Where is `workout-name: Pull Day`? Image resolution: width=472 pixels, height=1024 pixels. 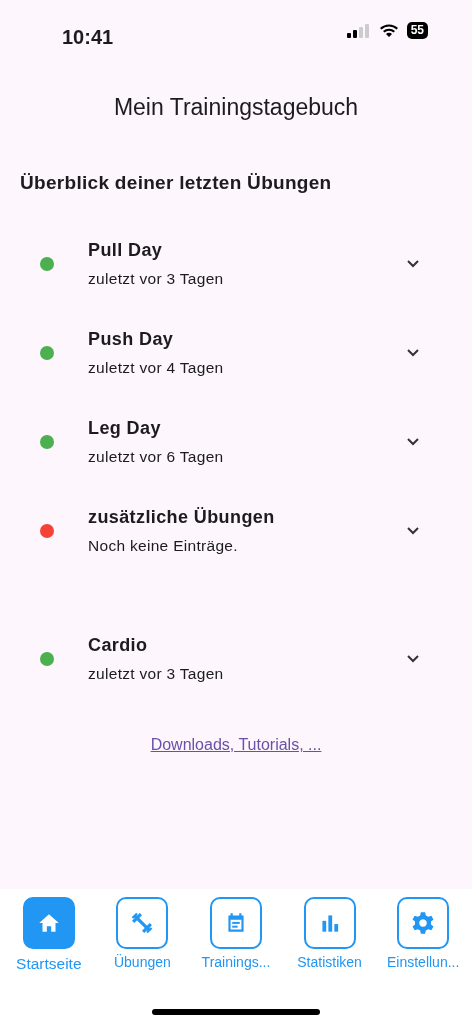 workout-name: Pull Day is located at coordinates (126, 250).